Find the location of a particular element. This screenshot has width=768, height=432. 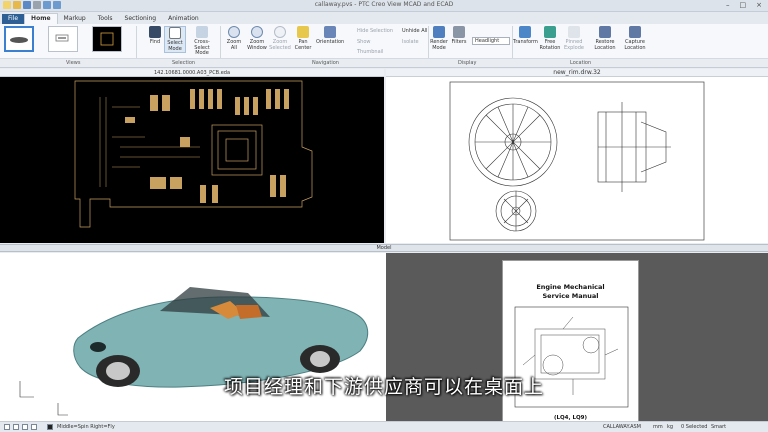

thumbnail-item: Thumbnail is located at coordinates (370, 52).